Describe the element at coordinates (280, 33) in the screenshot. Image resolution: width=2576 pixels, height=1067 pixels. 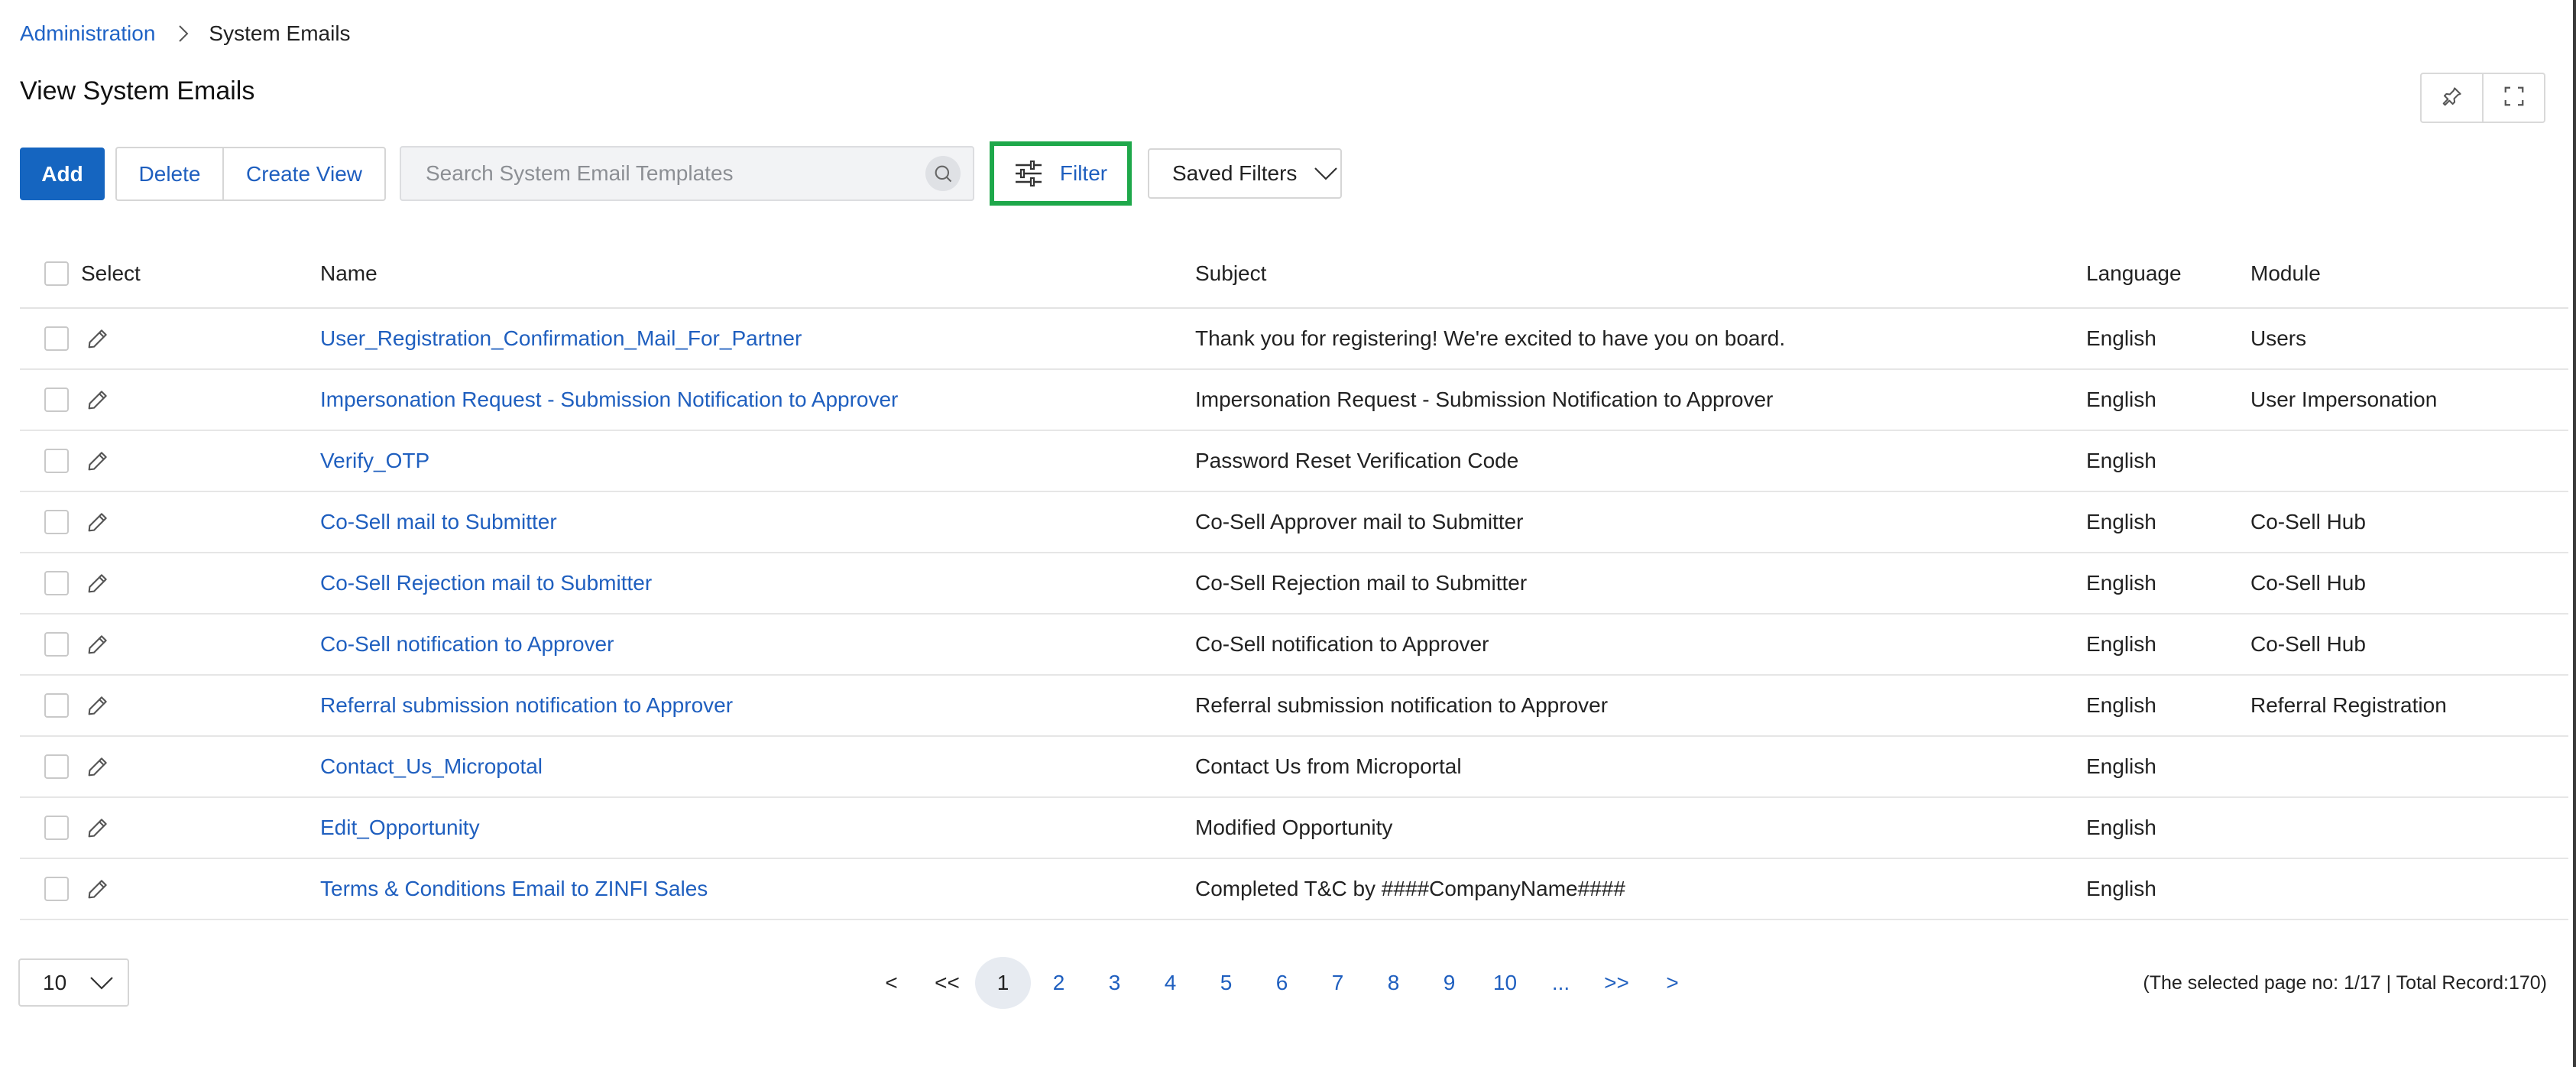
I see `breadcrumb-current: System Emails` at that location.